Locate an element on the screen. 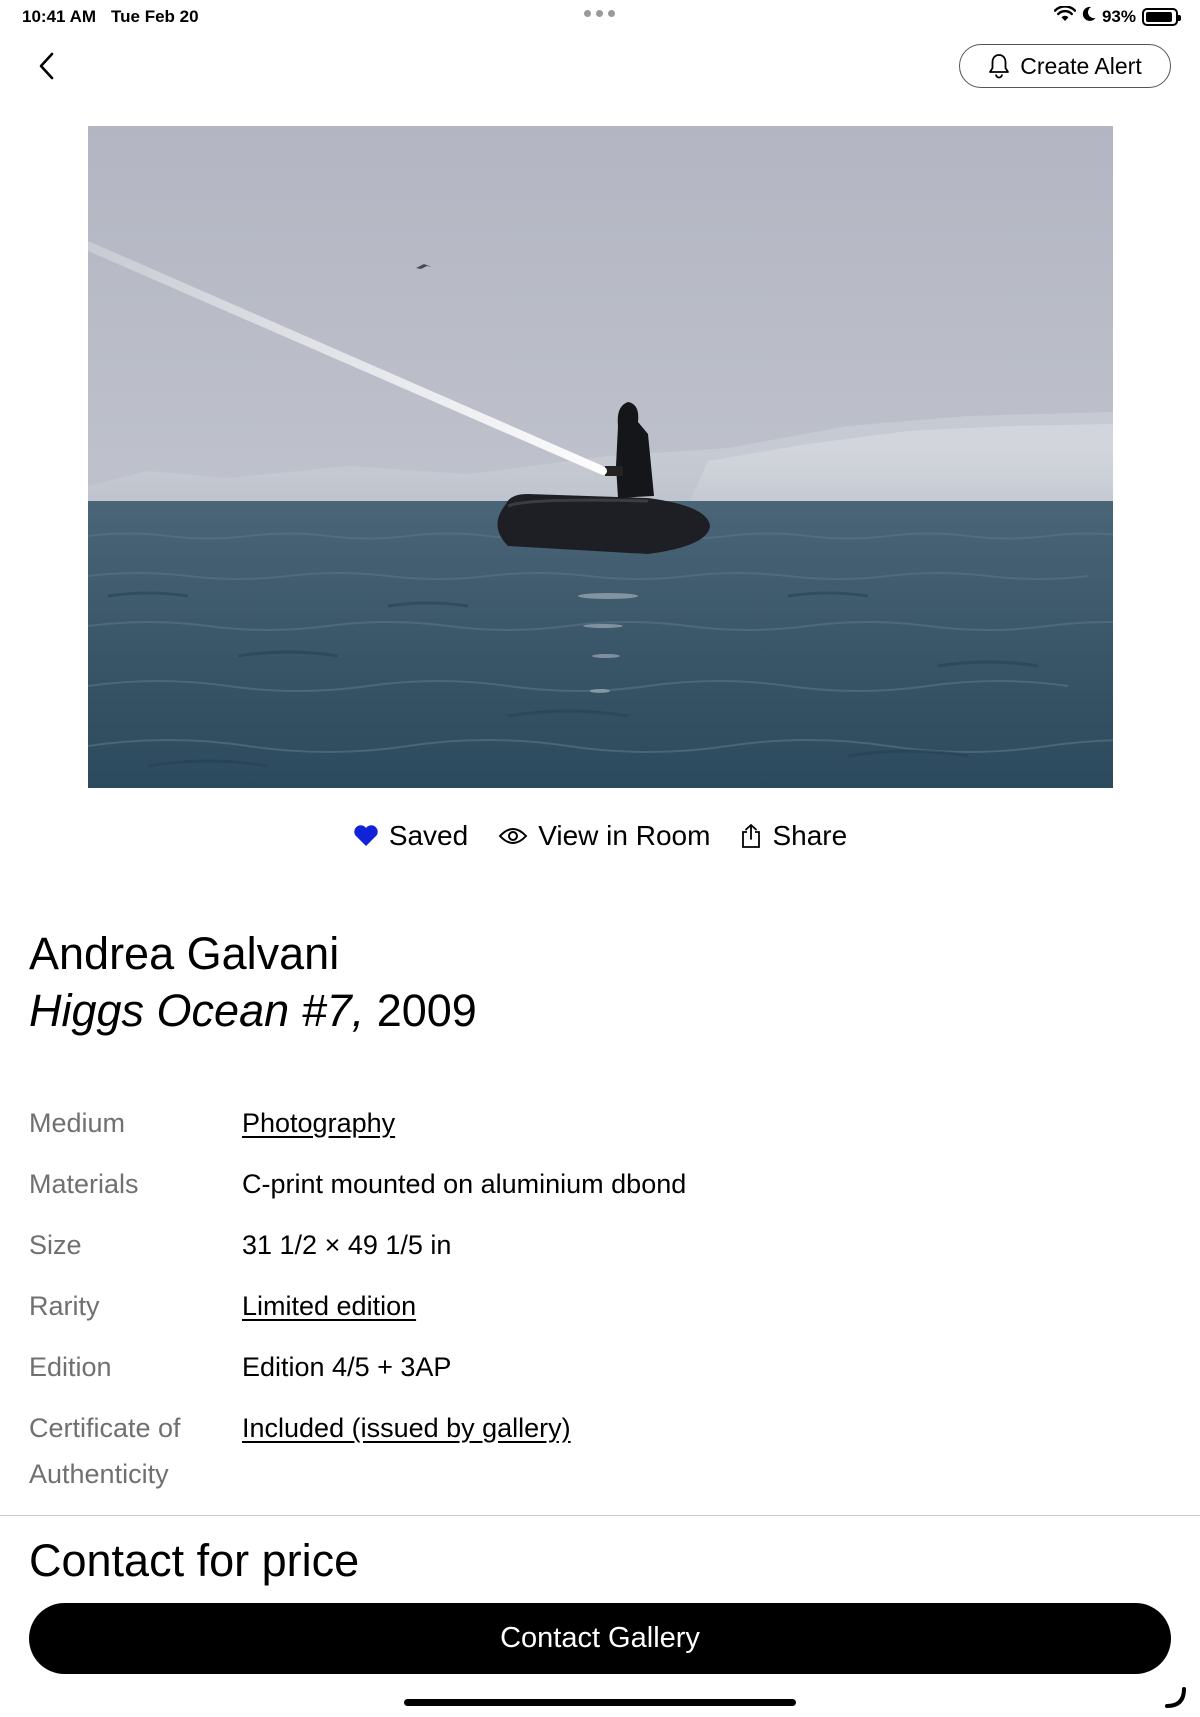 The image size is (1200, 1717). detail-value-edition: Edition 4/5 + 3AP is located at coordinates (347, 1367).